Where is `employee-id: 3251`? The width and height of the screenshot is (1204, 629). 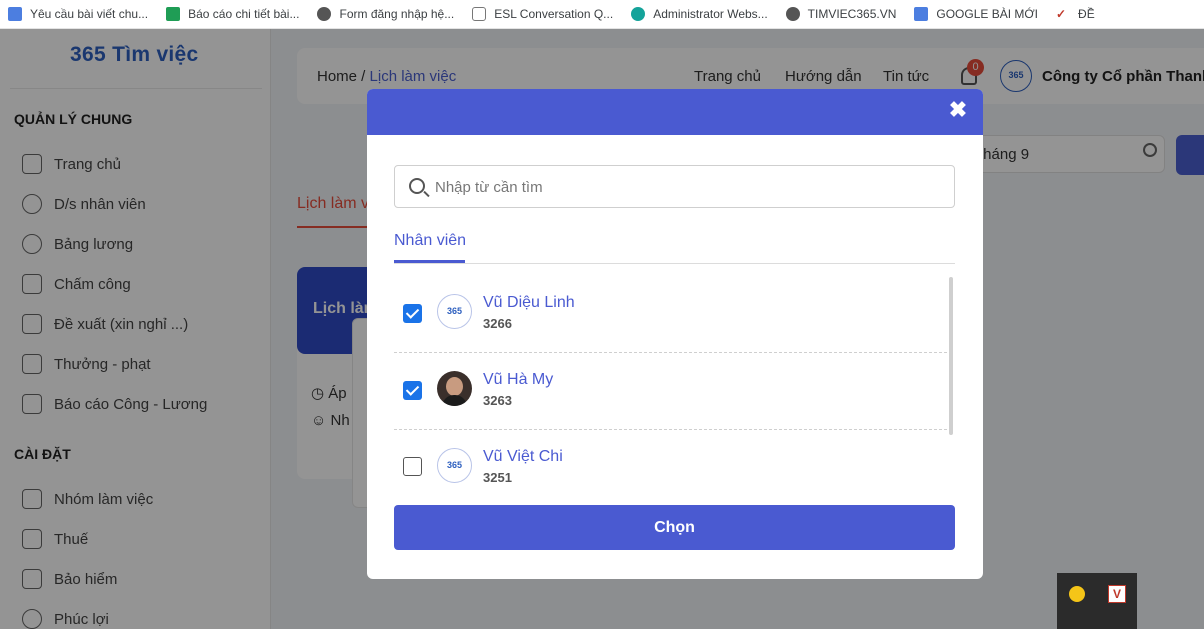 employee-id: 3251 is located at coordinates (497, 477).